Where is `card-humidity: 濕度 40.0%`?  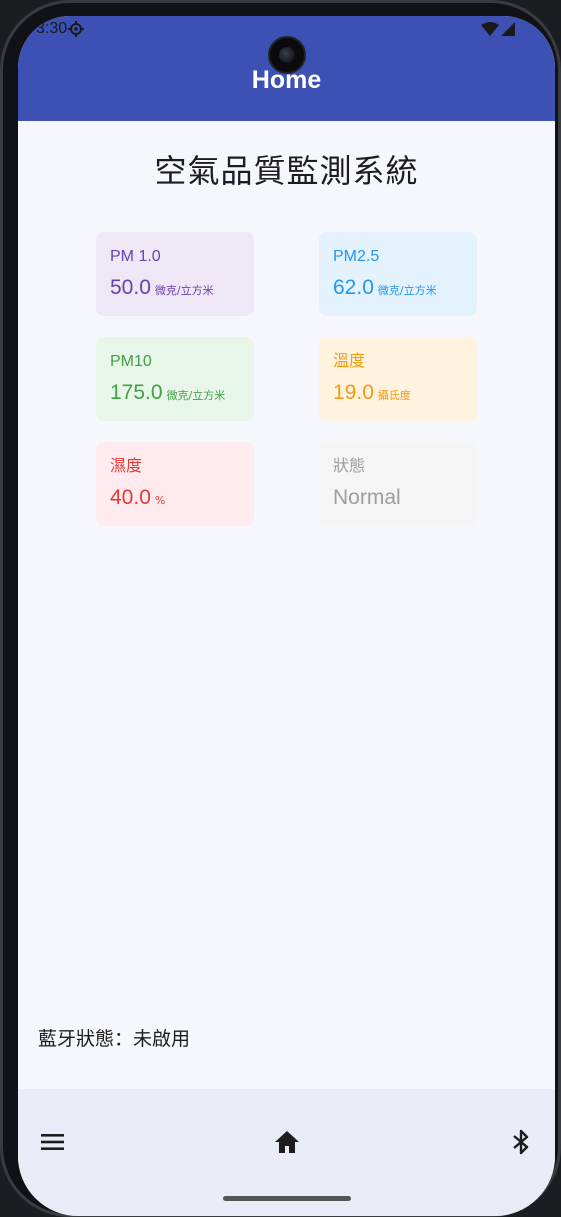 card-humidity: 濕度 40.0% is located at coordinates (175, 484).